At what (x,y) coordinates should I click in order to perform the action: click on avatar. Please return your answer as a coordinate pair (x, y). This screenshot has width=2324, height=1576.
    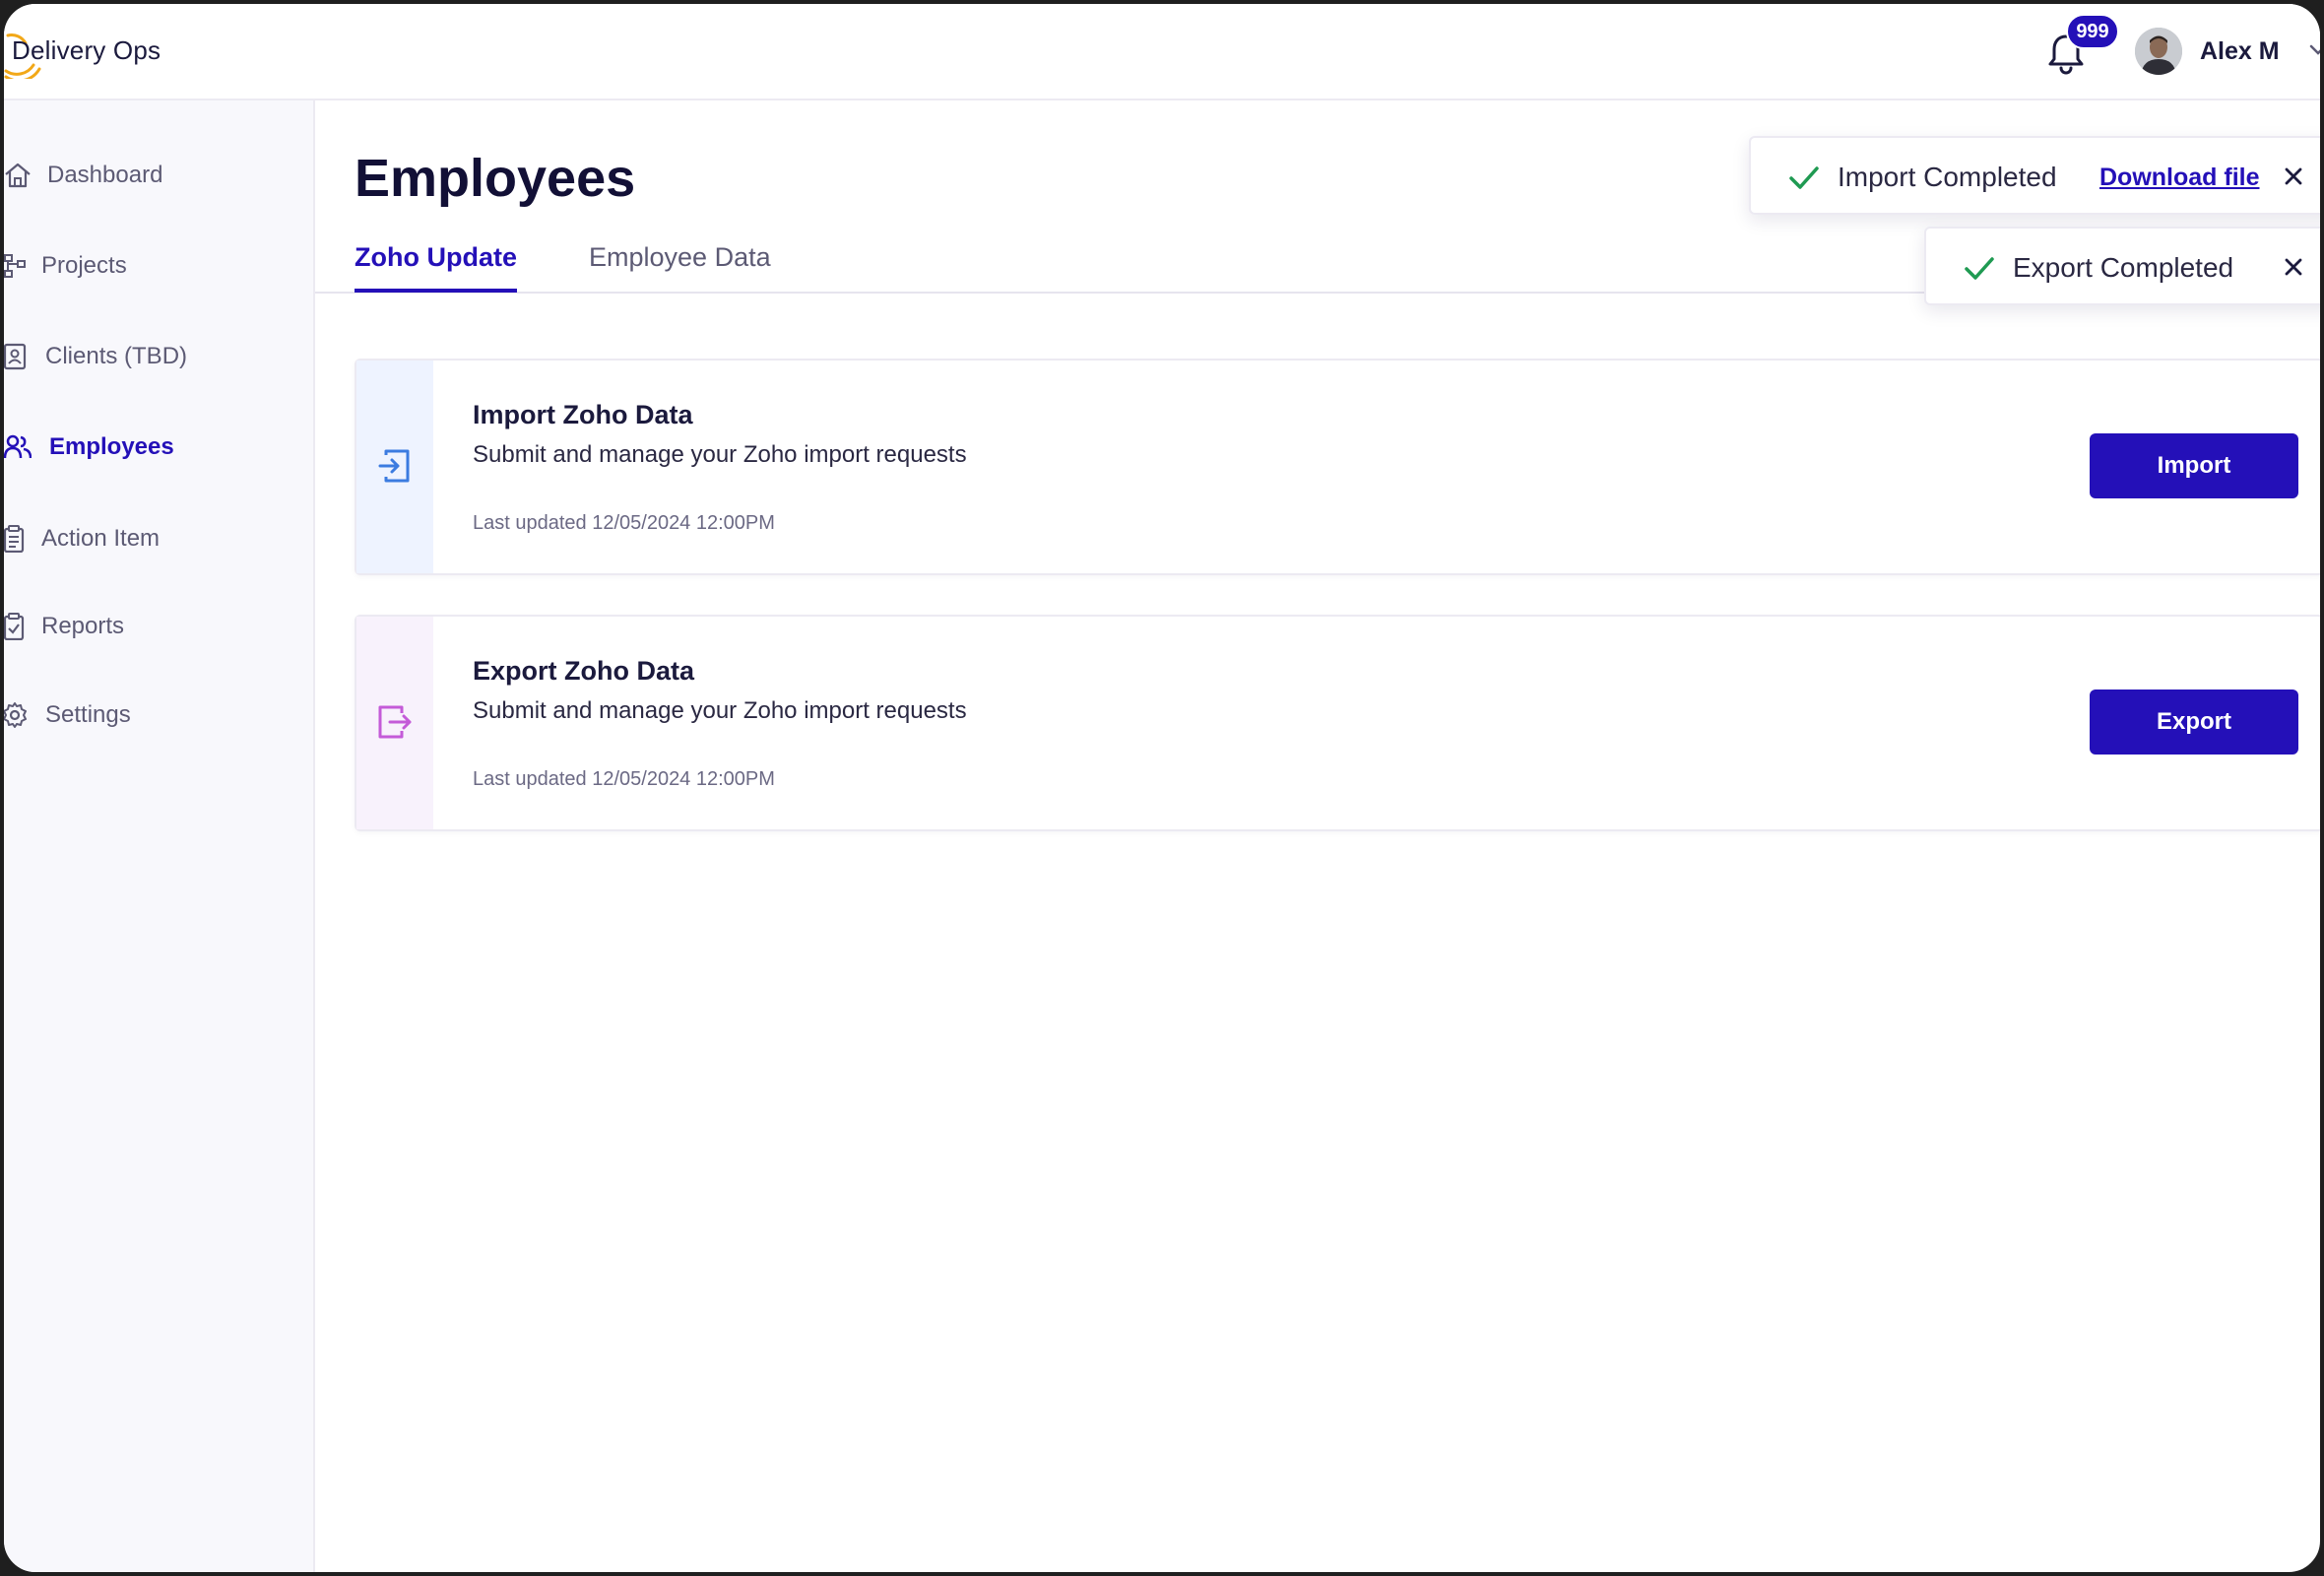
    Looking at the image, I should click on (2159, 51).